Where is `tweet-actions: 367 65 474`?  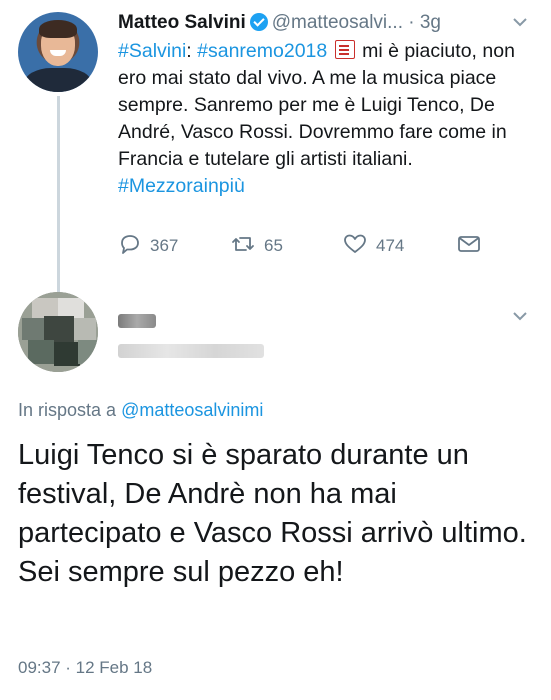 tweet-actions: 367 65 474 is located at coordinates (308, 246).